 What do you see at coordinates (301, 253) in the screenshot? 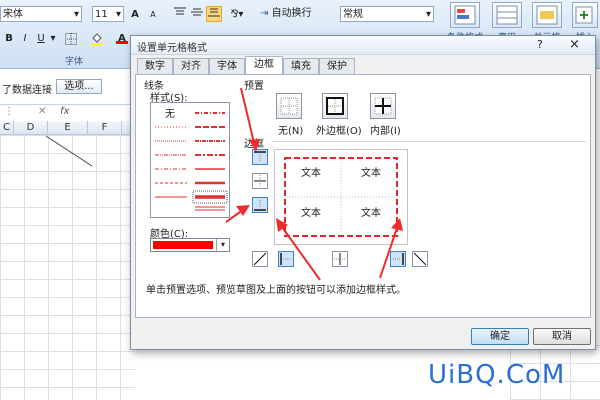
I see `arrow-to-left-border` at bounding box center [301, 253].